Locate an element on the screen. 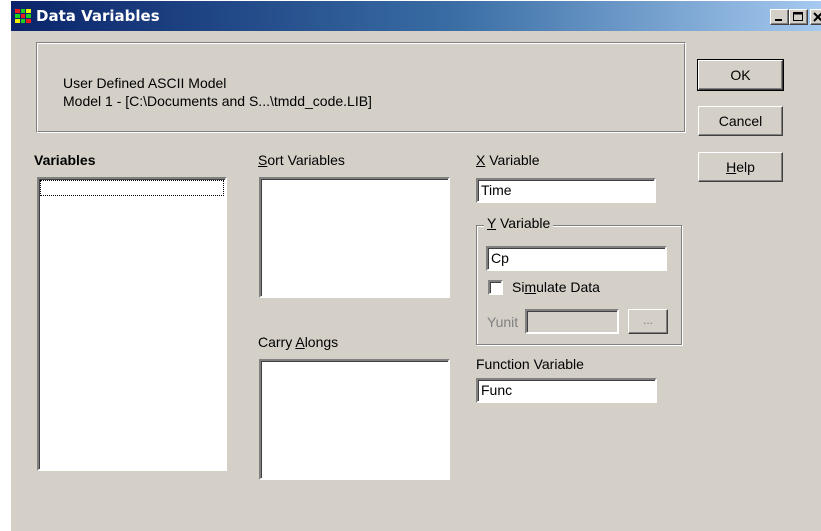 The width and height of the screenshot is (821, 531). app-icon is located at coordinates (23, 16).